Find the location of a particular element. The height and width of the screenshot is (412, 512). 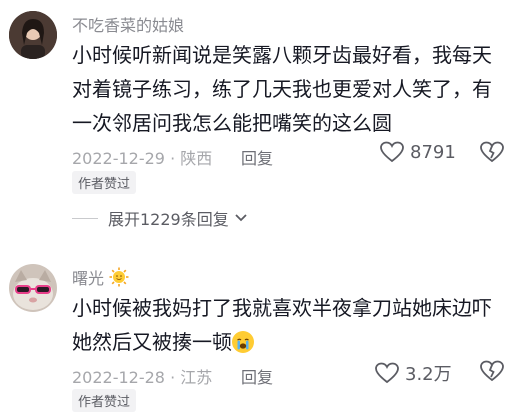

expand-replies-button: 展开1229条回复 is located at coordinates (160, 218).